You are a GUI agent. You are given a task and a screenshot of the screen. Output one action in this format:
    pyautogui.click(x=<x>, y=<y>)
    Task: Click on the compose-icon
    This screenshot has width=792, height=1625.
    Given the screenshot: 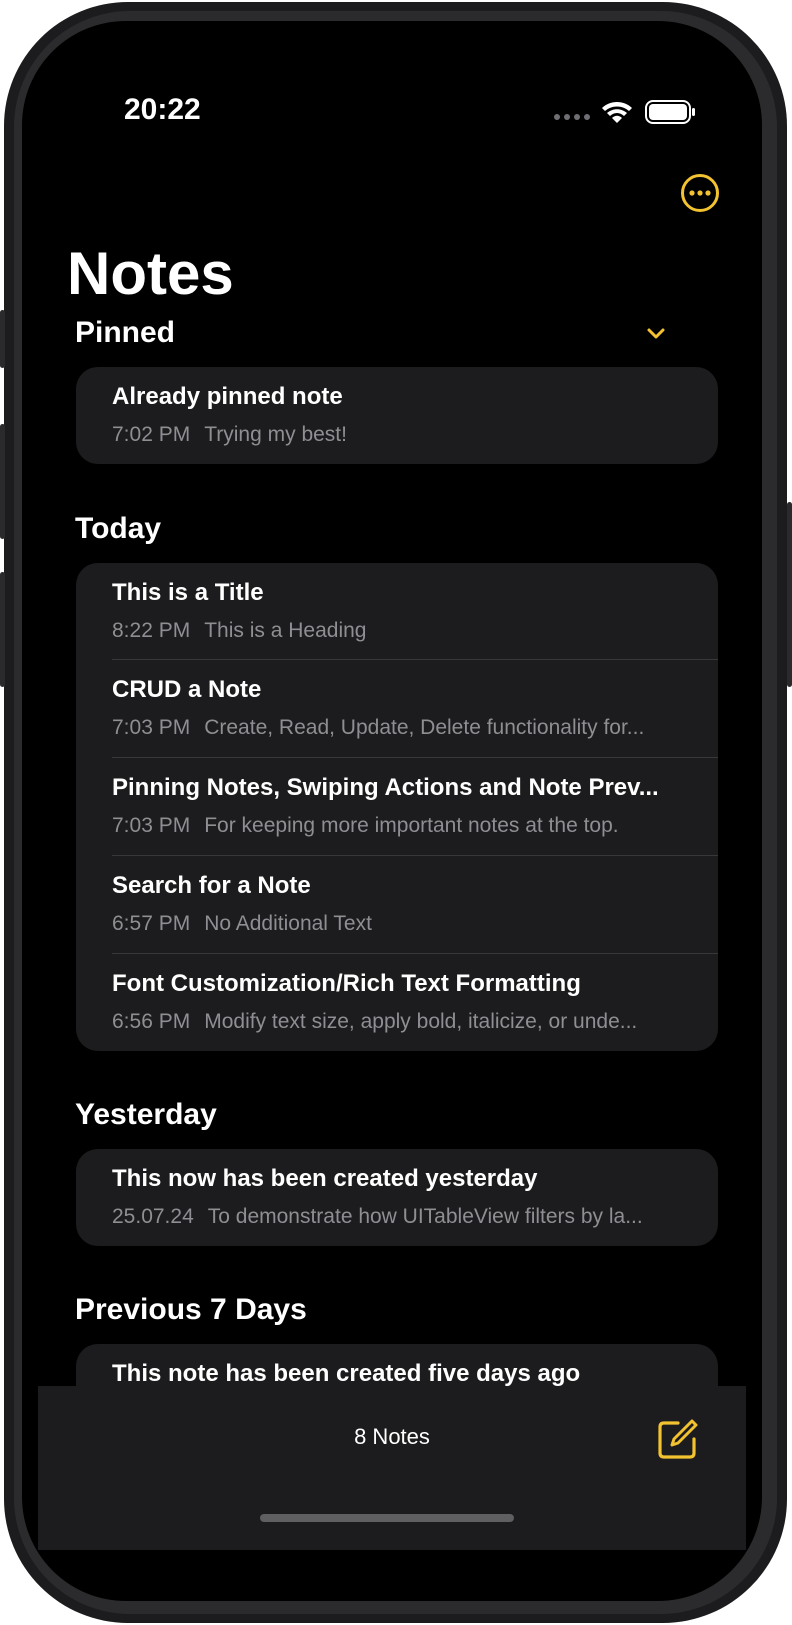 What is the action you would take?
    pyautogui.click(x=678, y=1439)
    